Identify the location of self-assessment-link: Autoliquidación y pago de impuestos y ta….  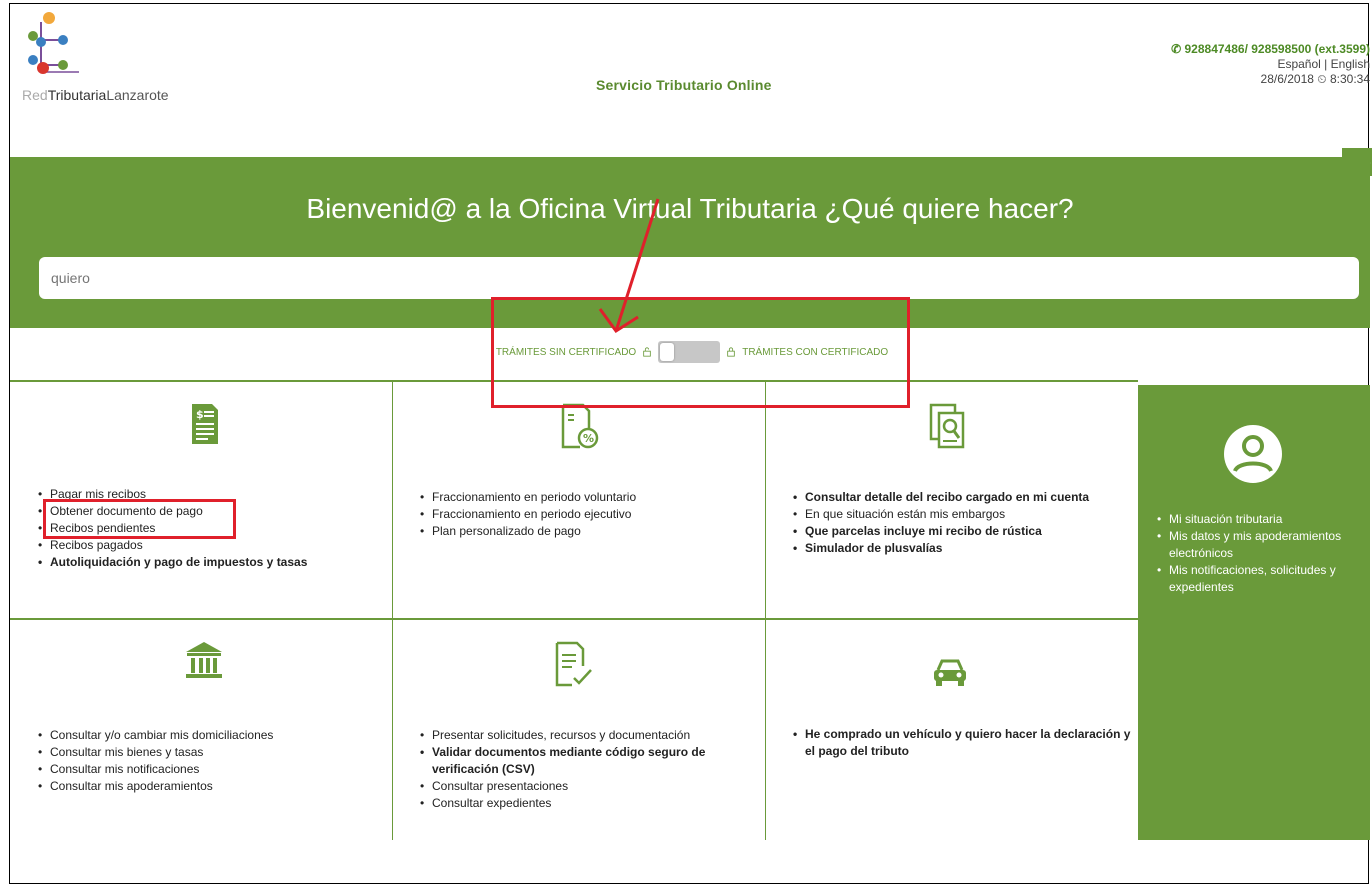
(172, 562).